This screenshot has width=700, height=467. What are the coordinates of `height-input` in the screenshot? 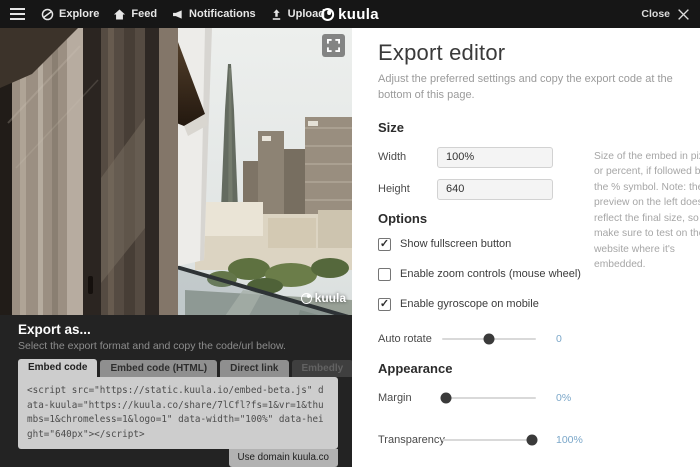 It's located at (495, 189).